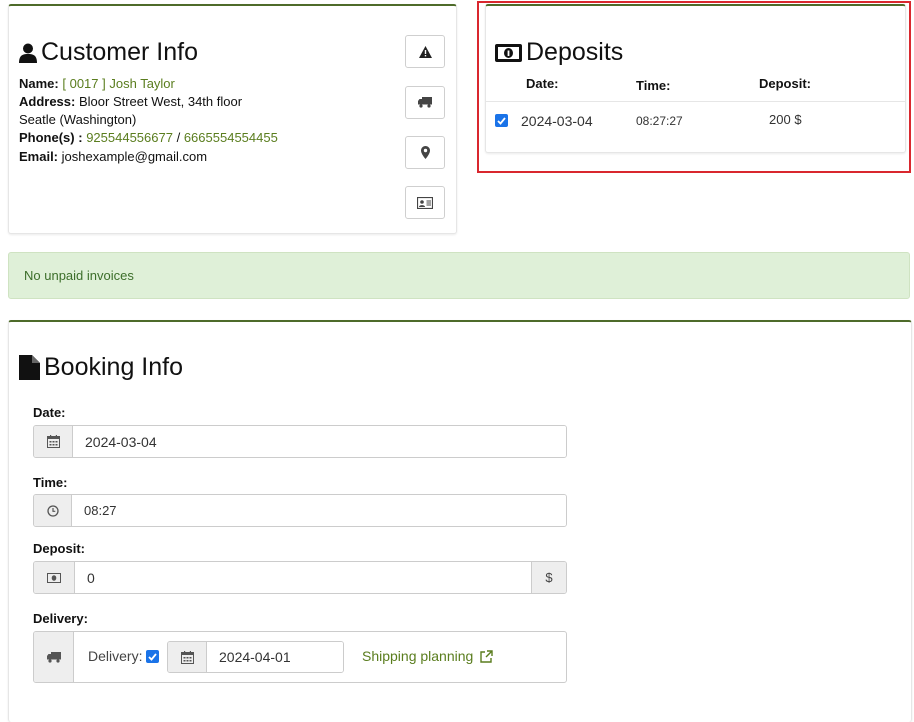 This screenshot has height=722, width=914. I want to click on deposits-title: Deposits, so click(559, 52).